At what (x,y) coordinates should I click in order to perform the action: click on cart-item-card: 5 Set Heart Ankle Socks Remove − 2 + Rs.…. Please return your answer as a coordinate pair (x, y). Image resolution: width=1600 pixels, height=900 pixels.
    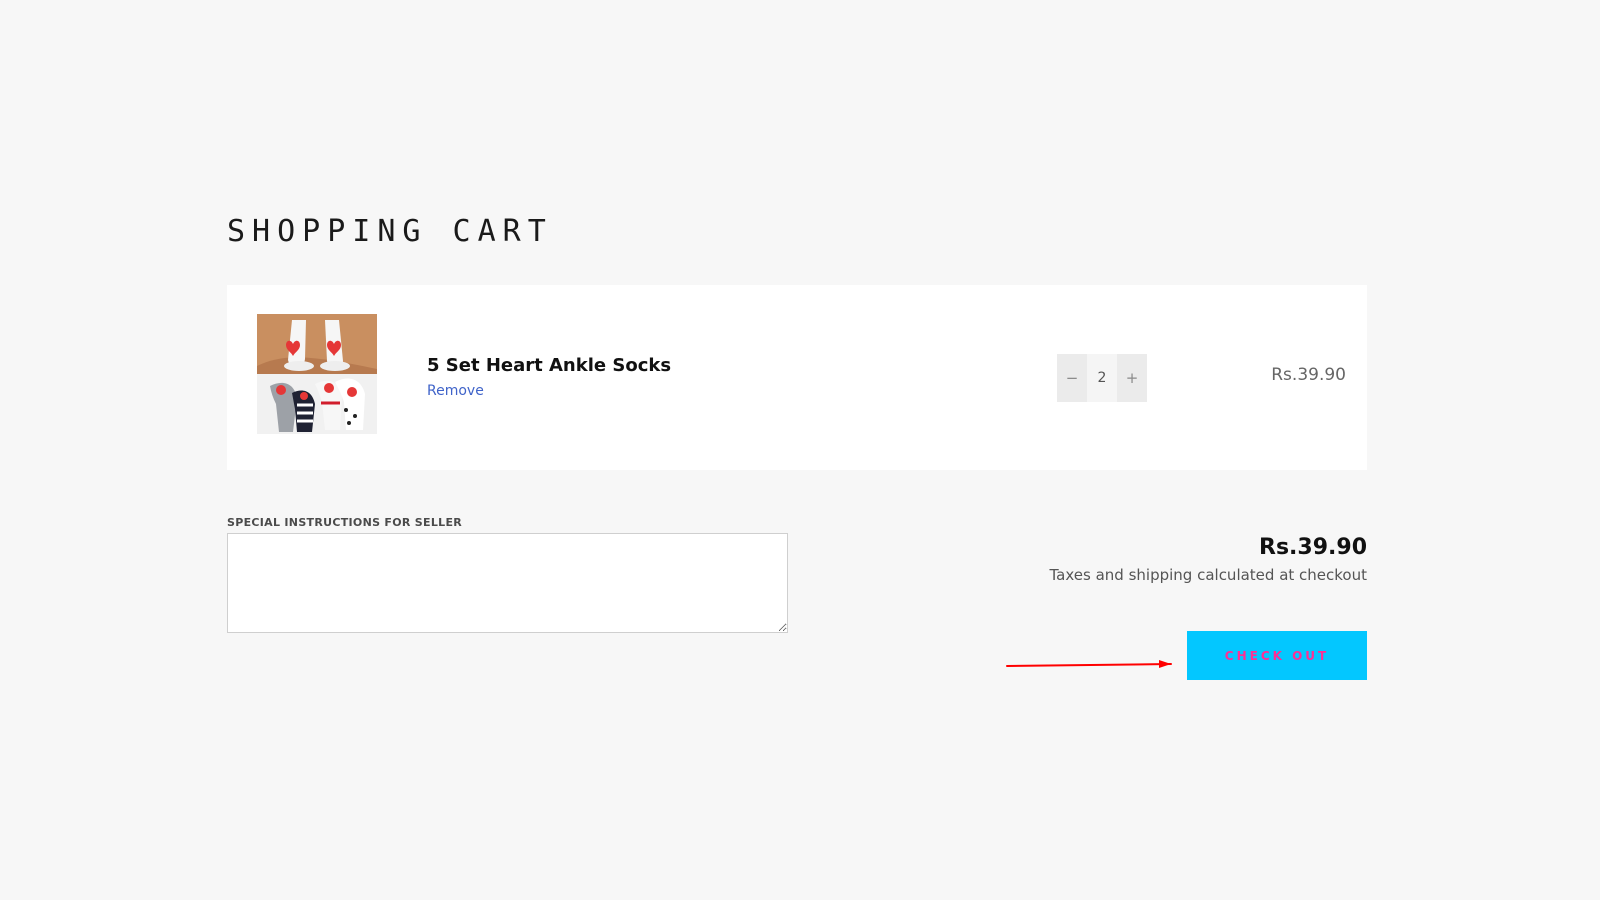
    Looking at the image, I should click on (797, 377).